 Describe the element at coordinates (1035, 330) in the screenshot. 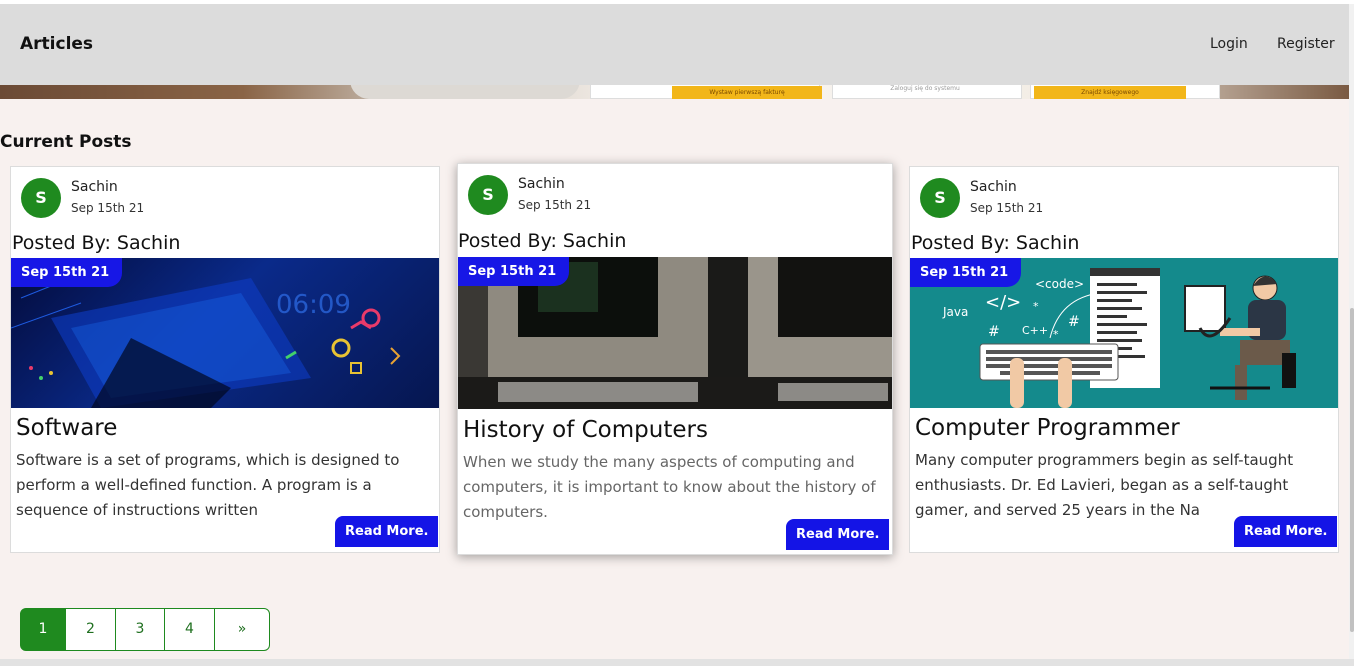

I see `image-label: C++` at that location.